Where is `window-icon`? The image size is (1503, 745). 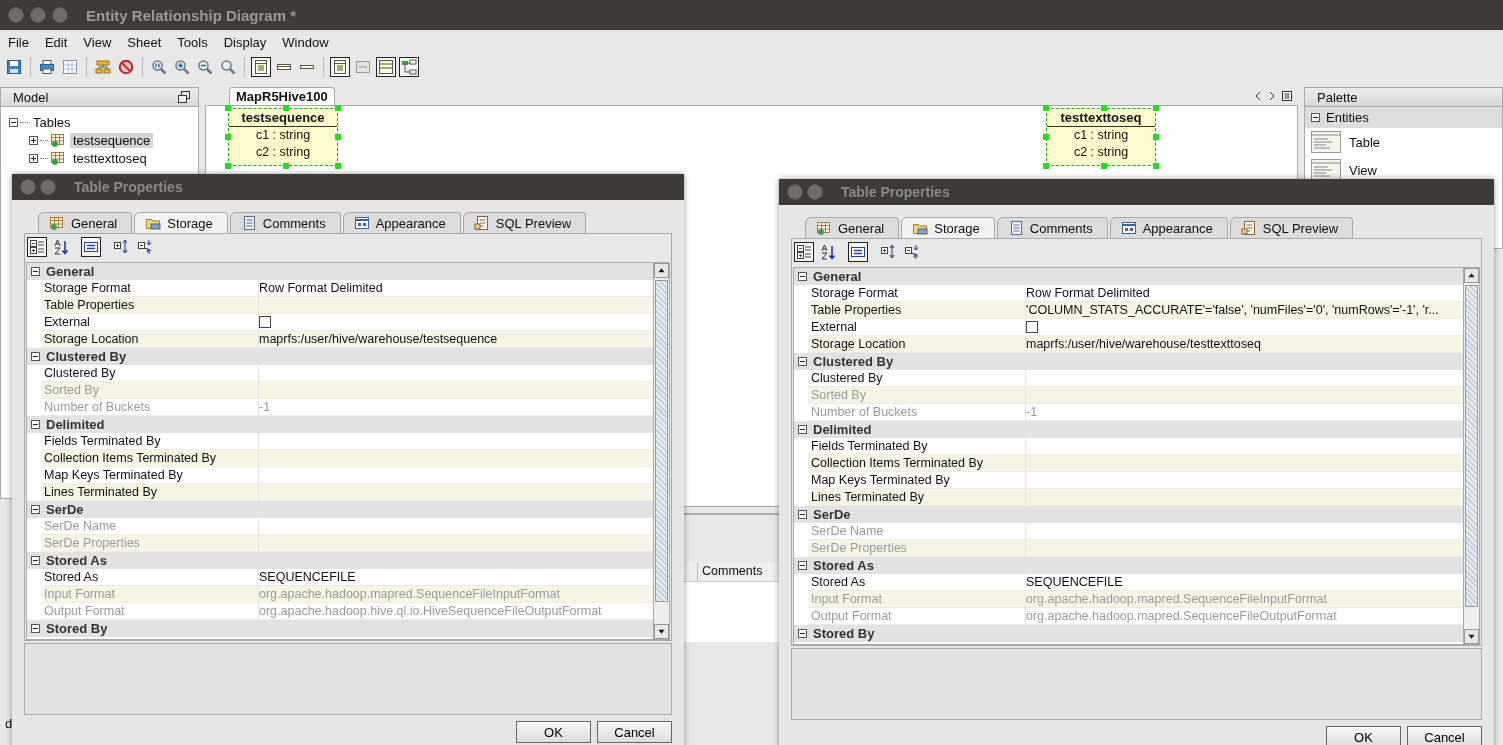
window-icon is located at coordinates (386, 67).